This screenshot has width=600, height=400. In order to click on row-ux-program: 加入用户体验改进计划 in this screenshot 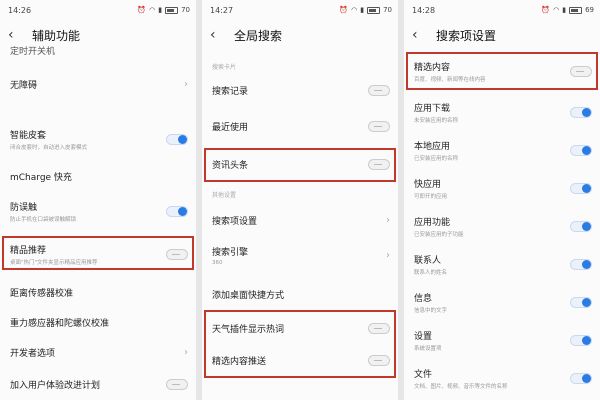, I will do `click(98, 384)`.